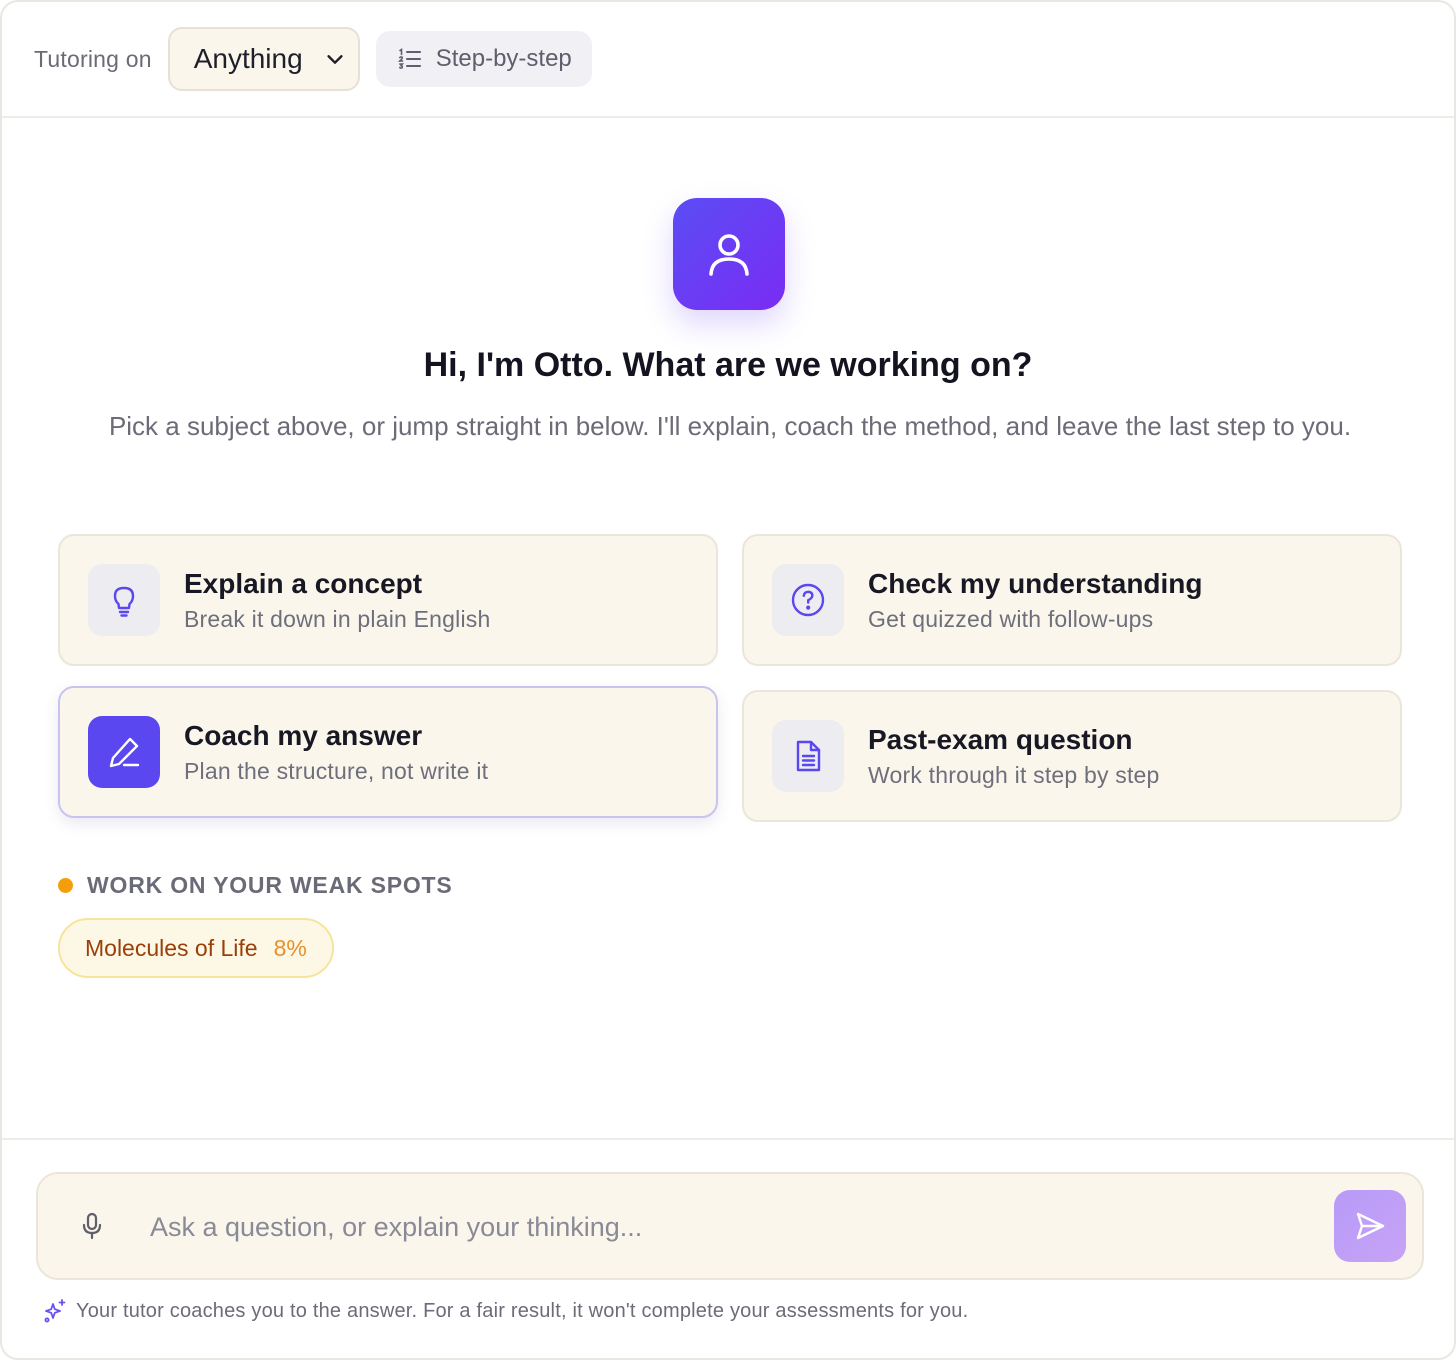  I want to click on numbered-list-icon, so click(409, 58).